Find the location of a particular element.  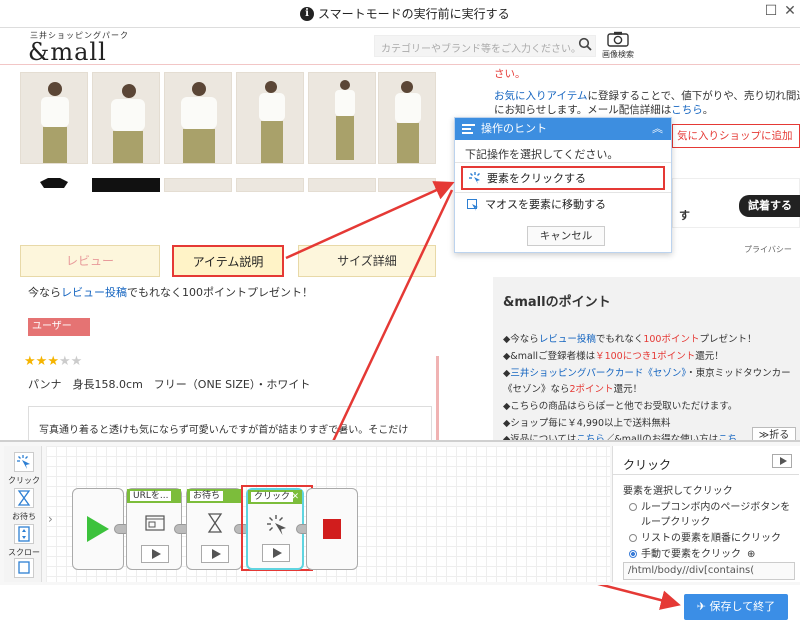

crosshair-icon: ⊕ is located at coordinates (751, 554).